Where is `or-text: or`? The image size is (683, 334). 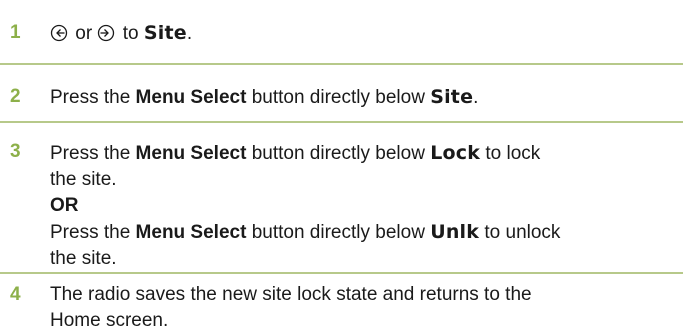 or-text: or is located at coordinates (84, 33).